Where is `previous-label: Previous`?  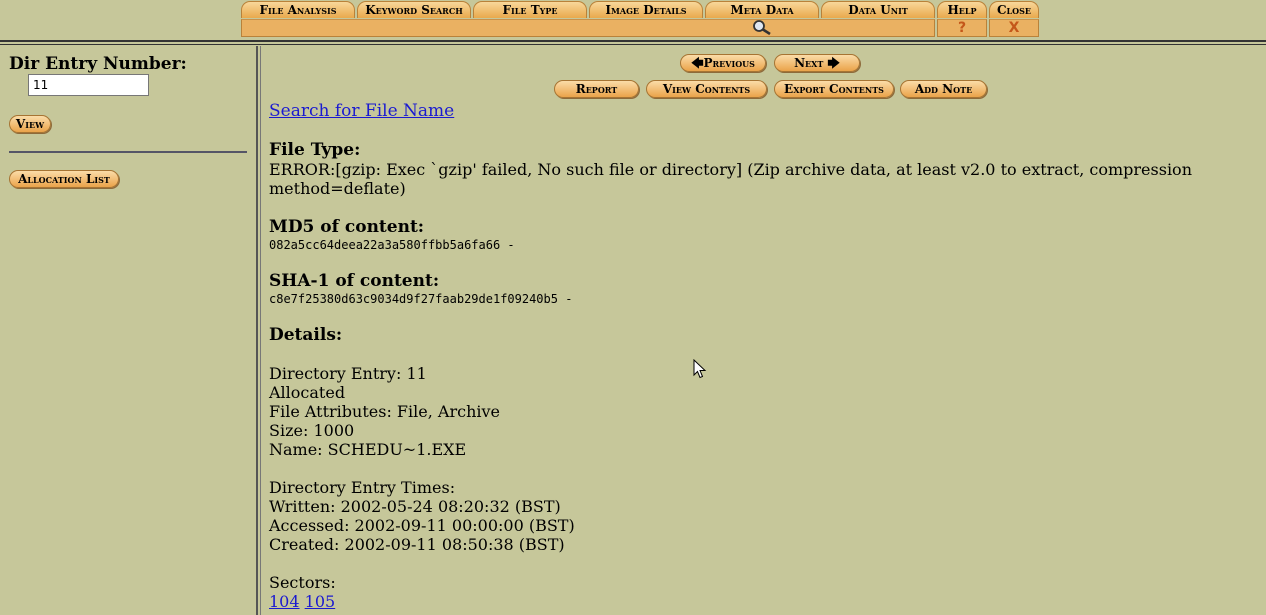 previous-label: Previous is located at coordinates (729, 63).